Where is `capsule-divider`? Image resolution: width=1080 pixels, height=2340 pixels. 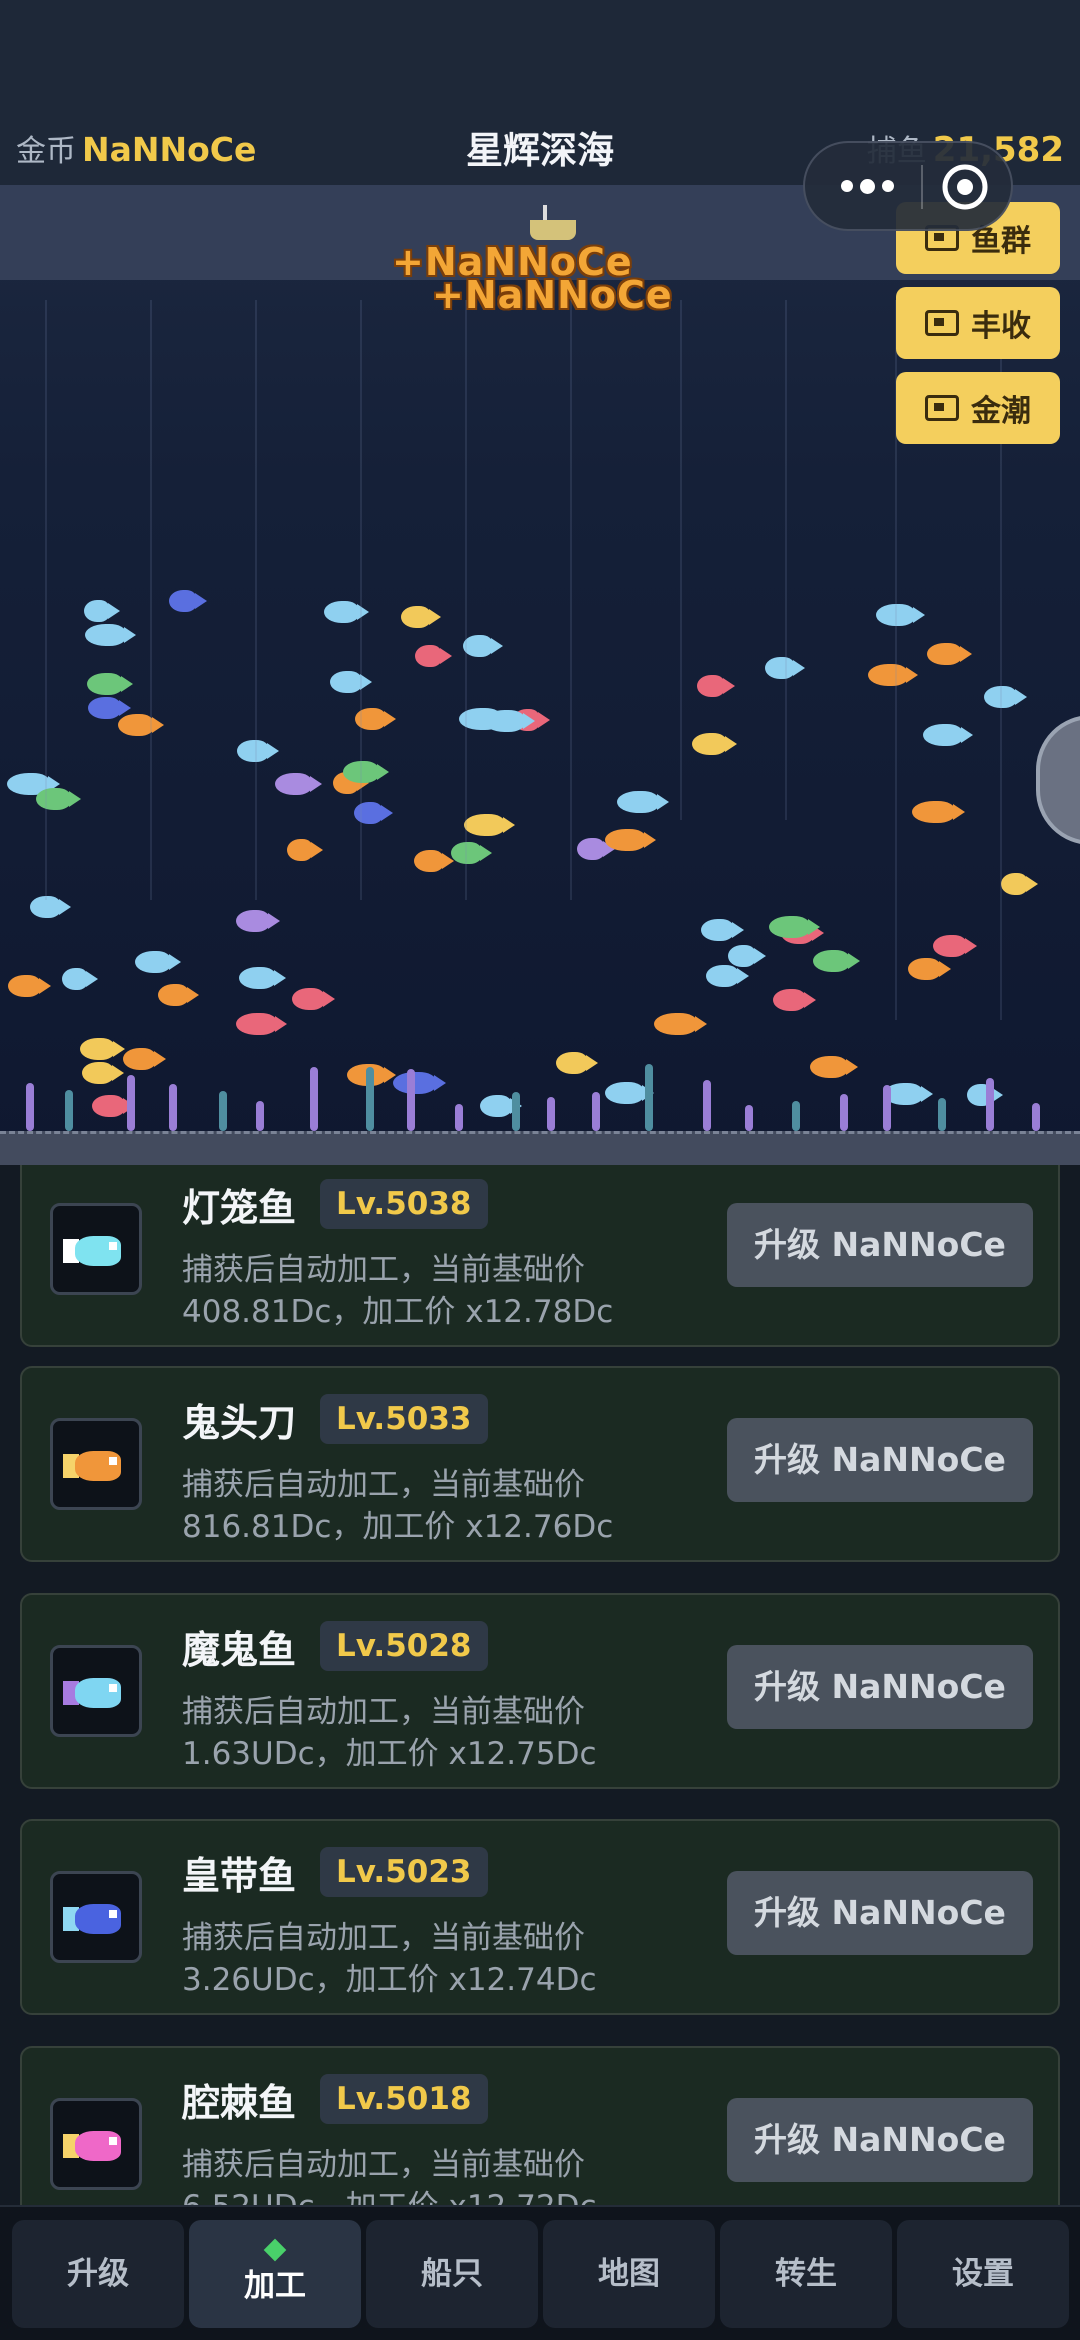
capsule-divider is located at coordinates (922, 187).